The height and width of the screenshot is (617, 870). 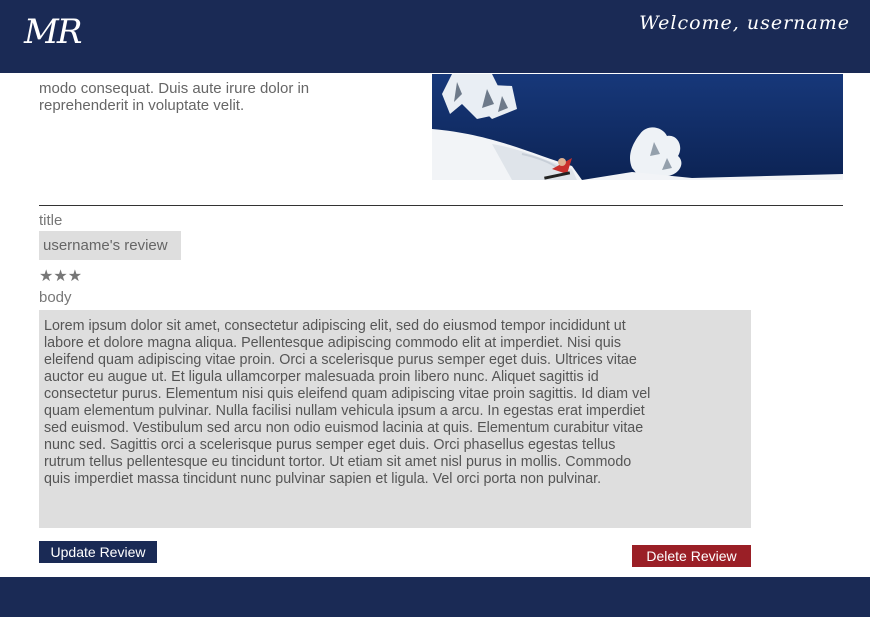 I want to click on site-logo: MR, so click(x=53, y=32).